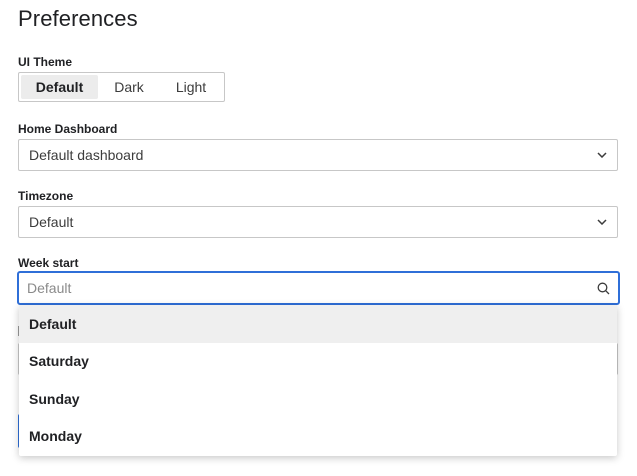 The height and width of the screenshot is (476, 637). What do you see at coordinates (48, 263) in the screenshot?
I see `week-start-label: Week start` at bounding box center [48, 263].